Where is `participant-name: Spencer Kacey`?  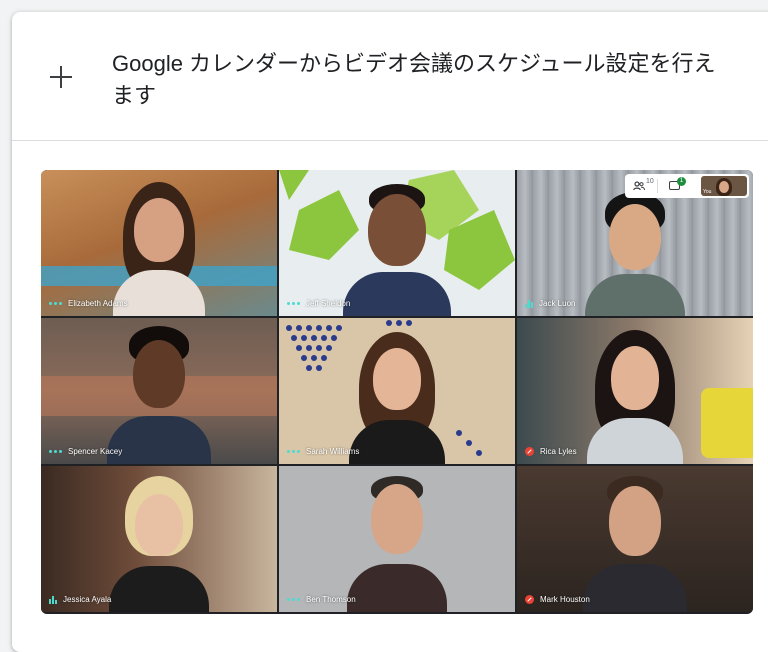 participant-name: Spencer Kacey is located at coordinates (95, 451).